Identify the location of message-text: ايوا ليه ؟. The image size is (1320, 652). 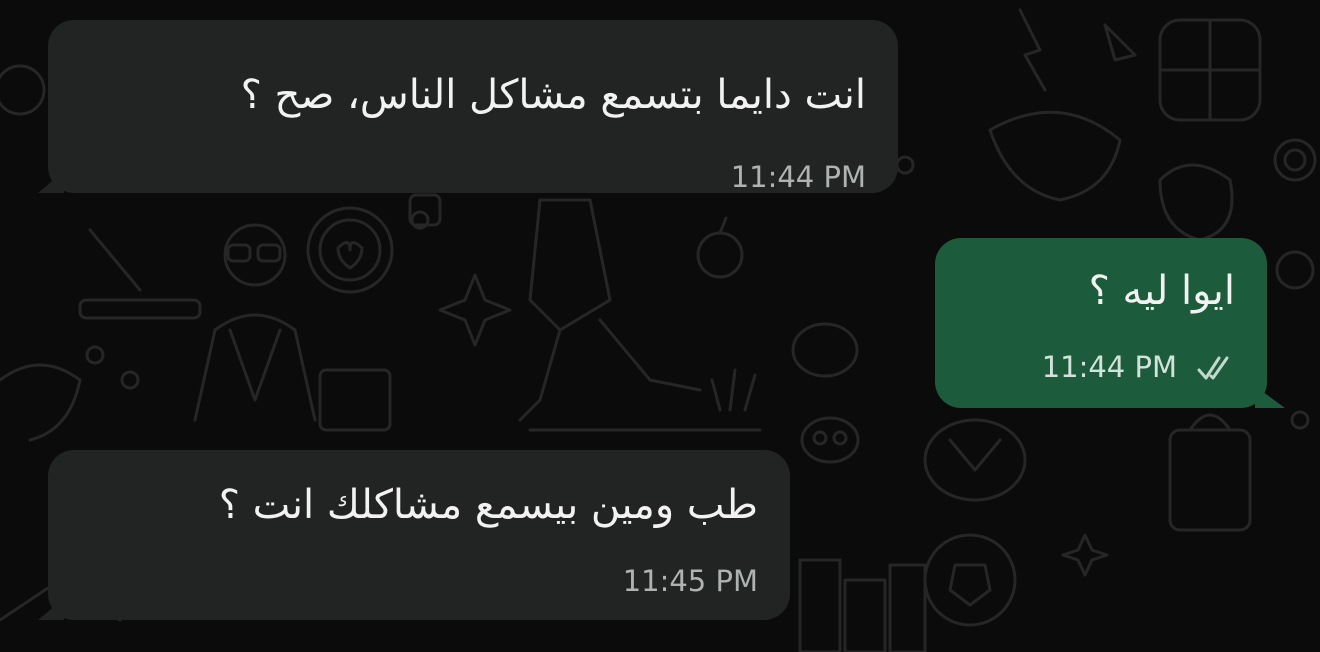
(1161, 291).